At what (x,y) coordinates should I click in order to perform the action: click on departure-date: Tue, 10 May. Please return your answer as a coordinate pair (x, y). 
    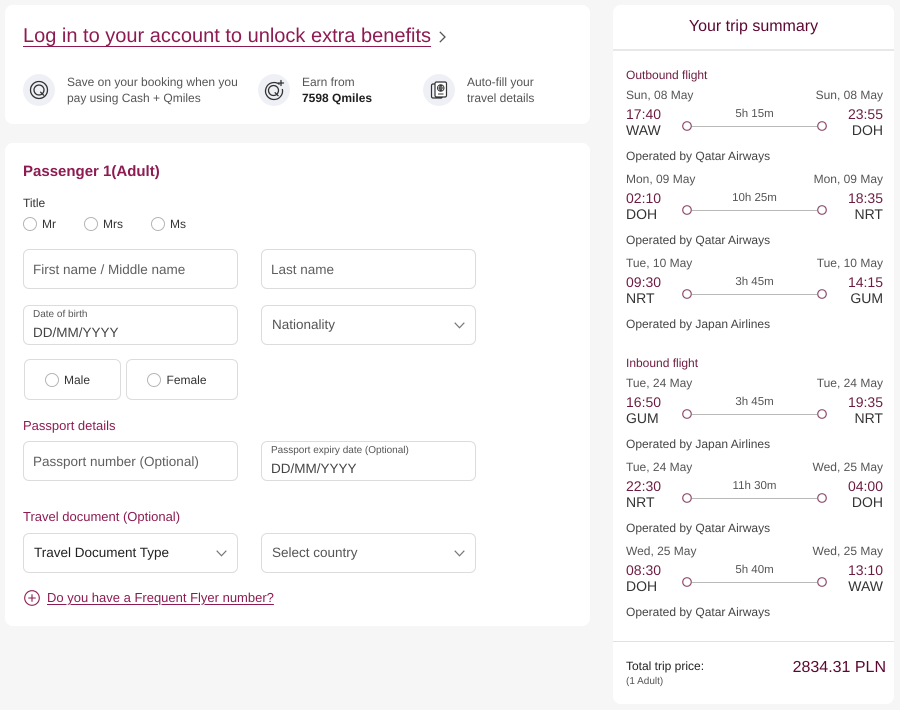
    Looking at the image, I should click on (659, 263).